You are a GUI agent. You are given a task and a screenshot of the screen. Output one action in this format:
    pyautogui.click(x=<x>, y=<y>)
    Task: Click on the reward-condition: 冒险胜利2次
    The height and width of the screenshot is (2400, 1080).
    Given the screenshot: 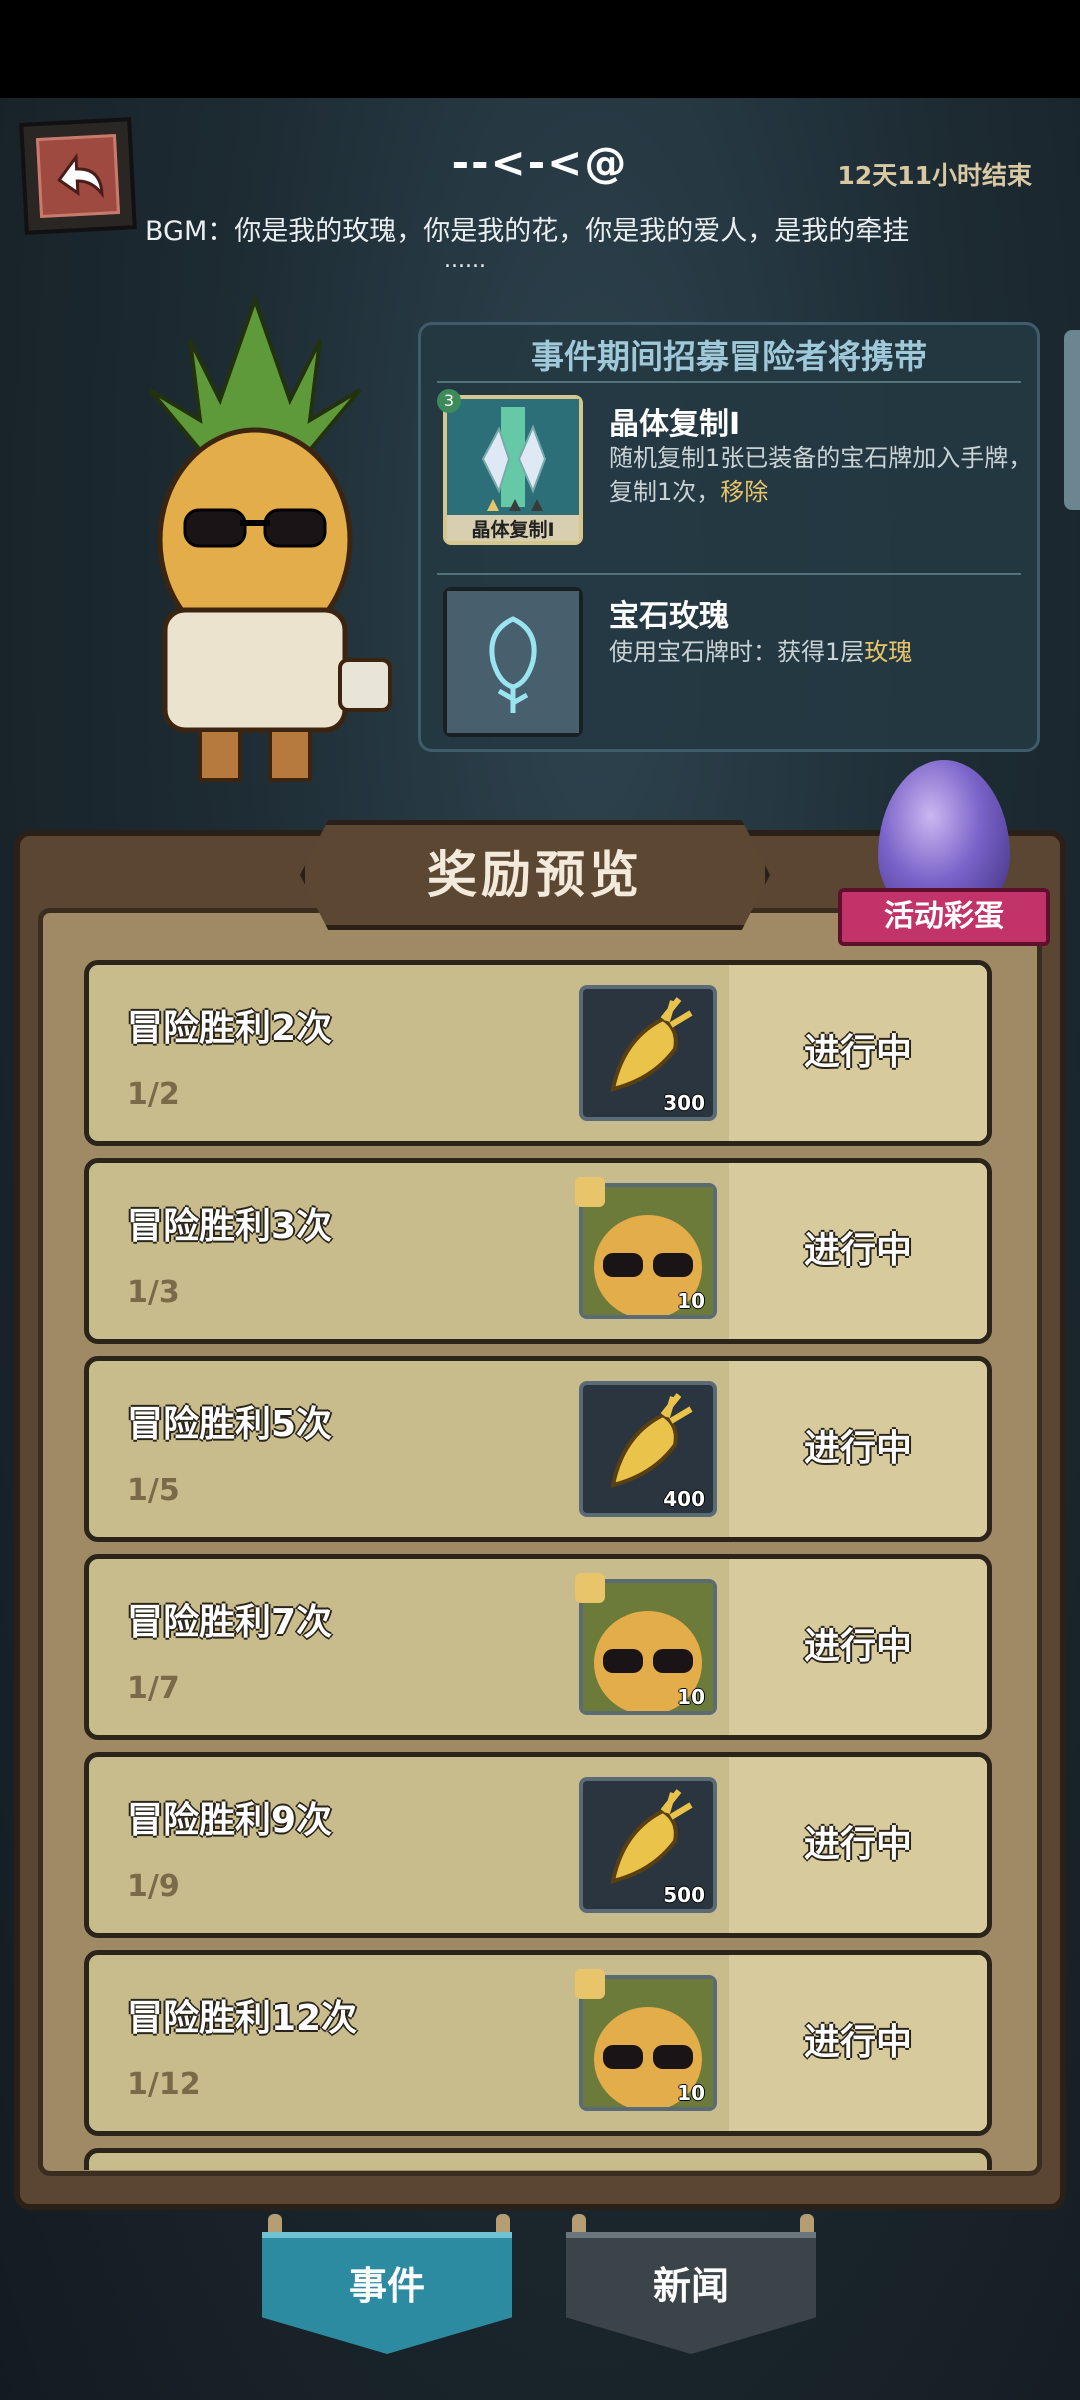 What is the action you would take?
    pyautogui.click(x=230, y=1028)
    